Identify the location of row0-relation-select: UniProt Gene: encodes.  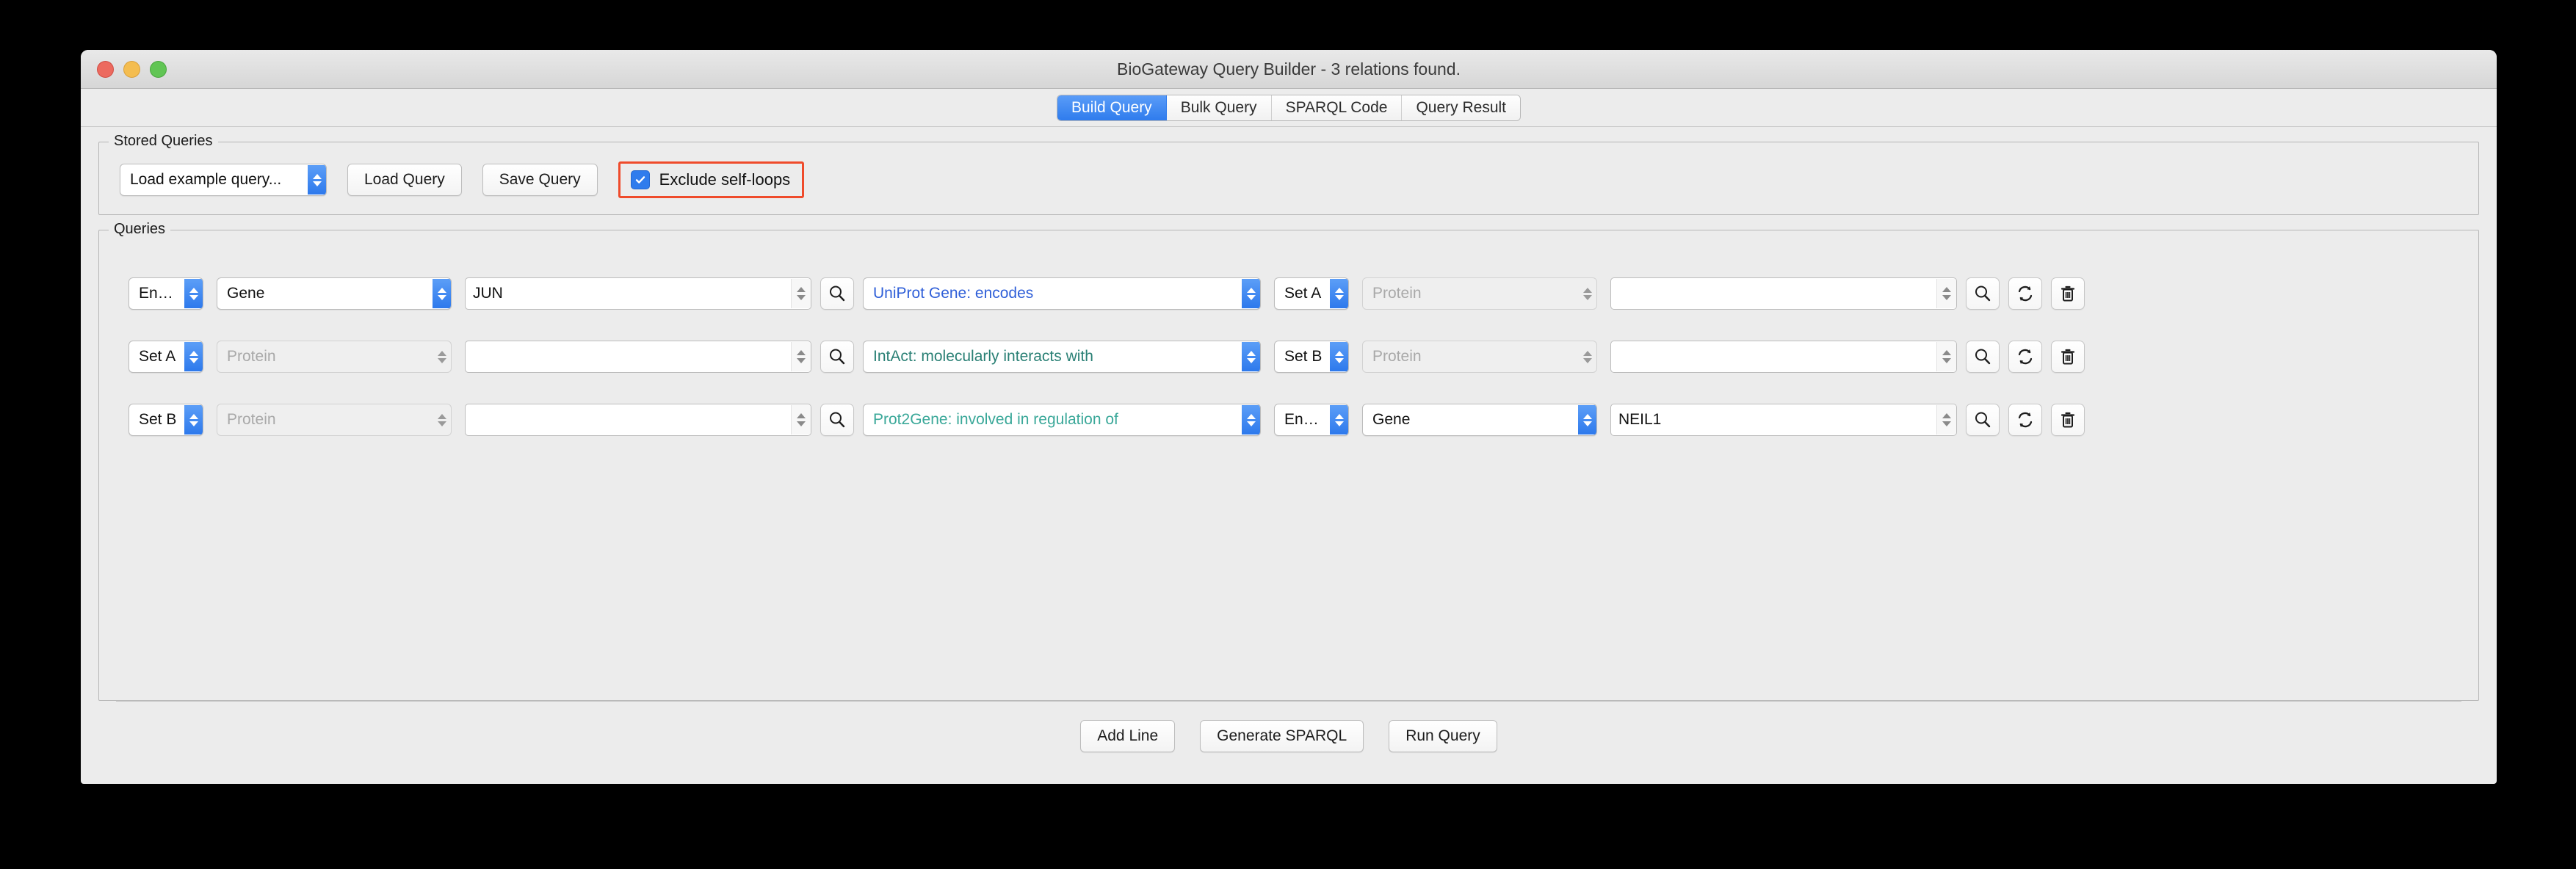
(1062, 293).